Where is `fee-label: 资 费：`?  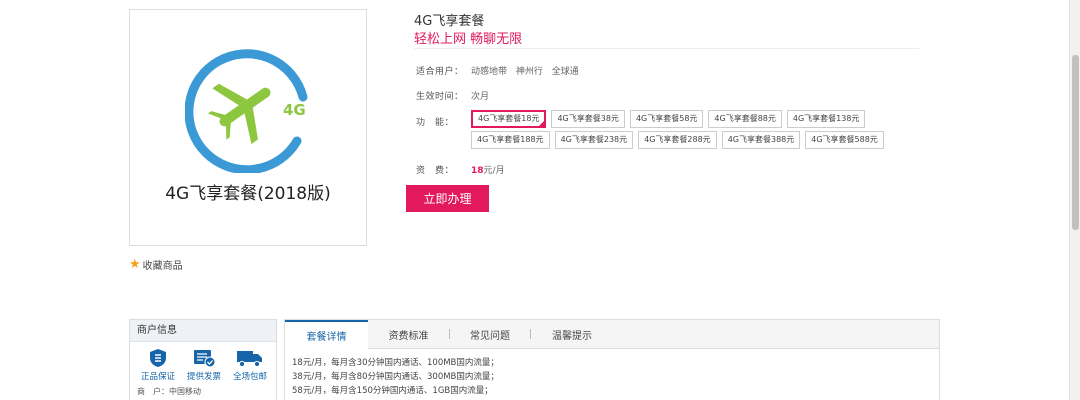 fee-label: 资 费： is located at coordinates (435, 171).